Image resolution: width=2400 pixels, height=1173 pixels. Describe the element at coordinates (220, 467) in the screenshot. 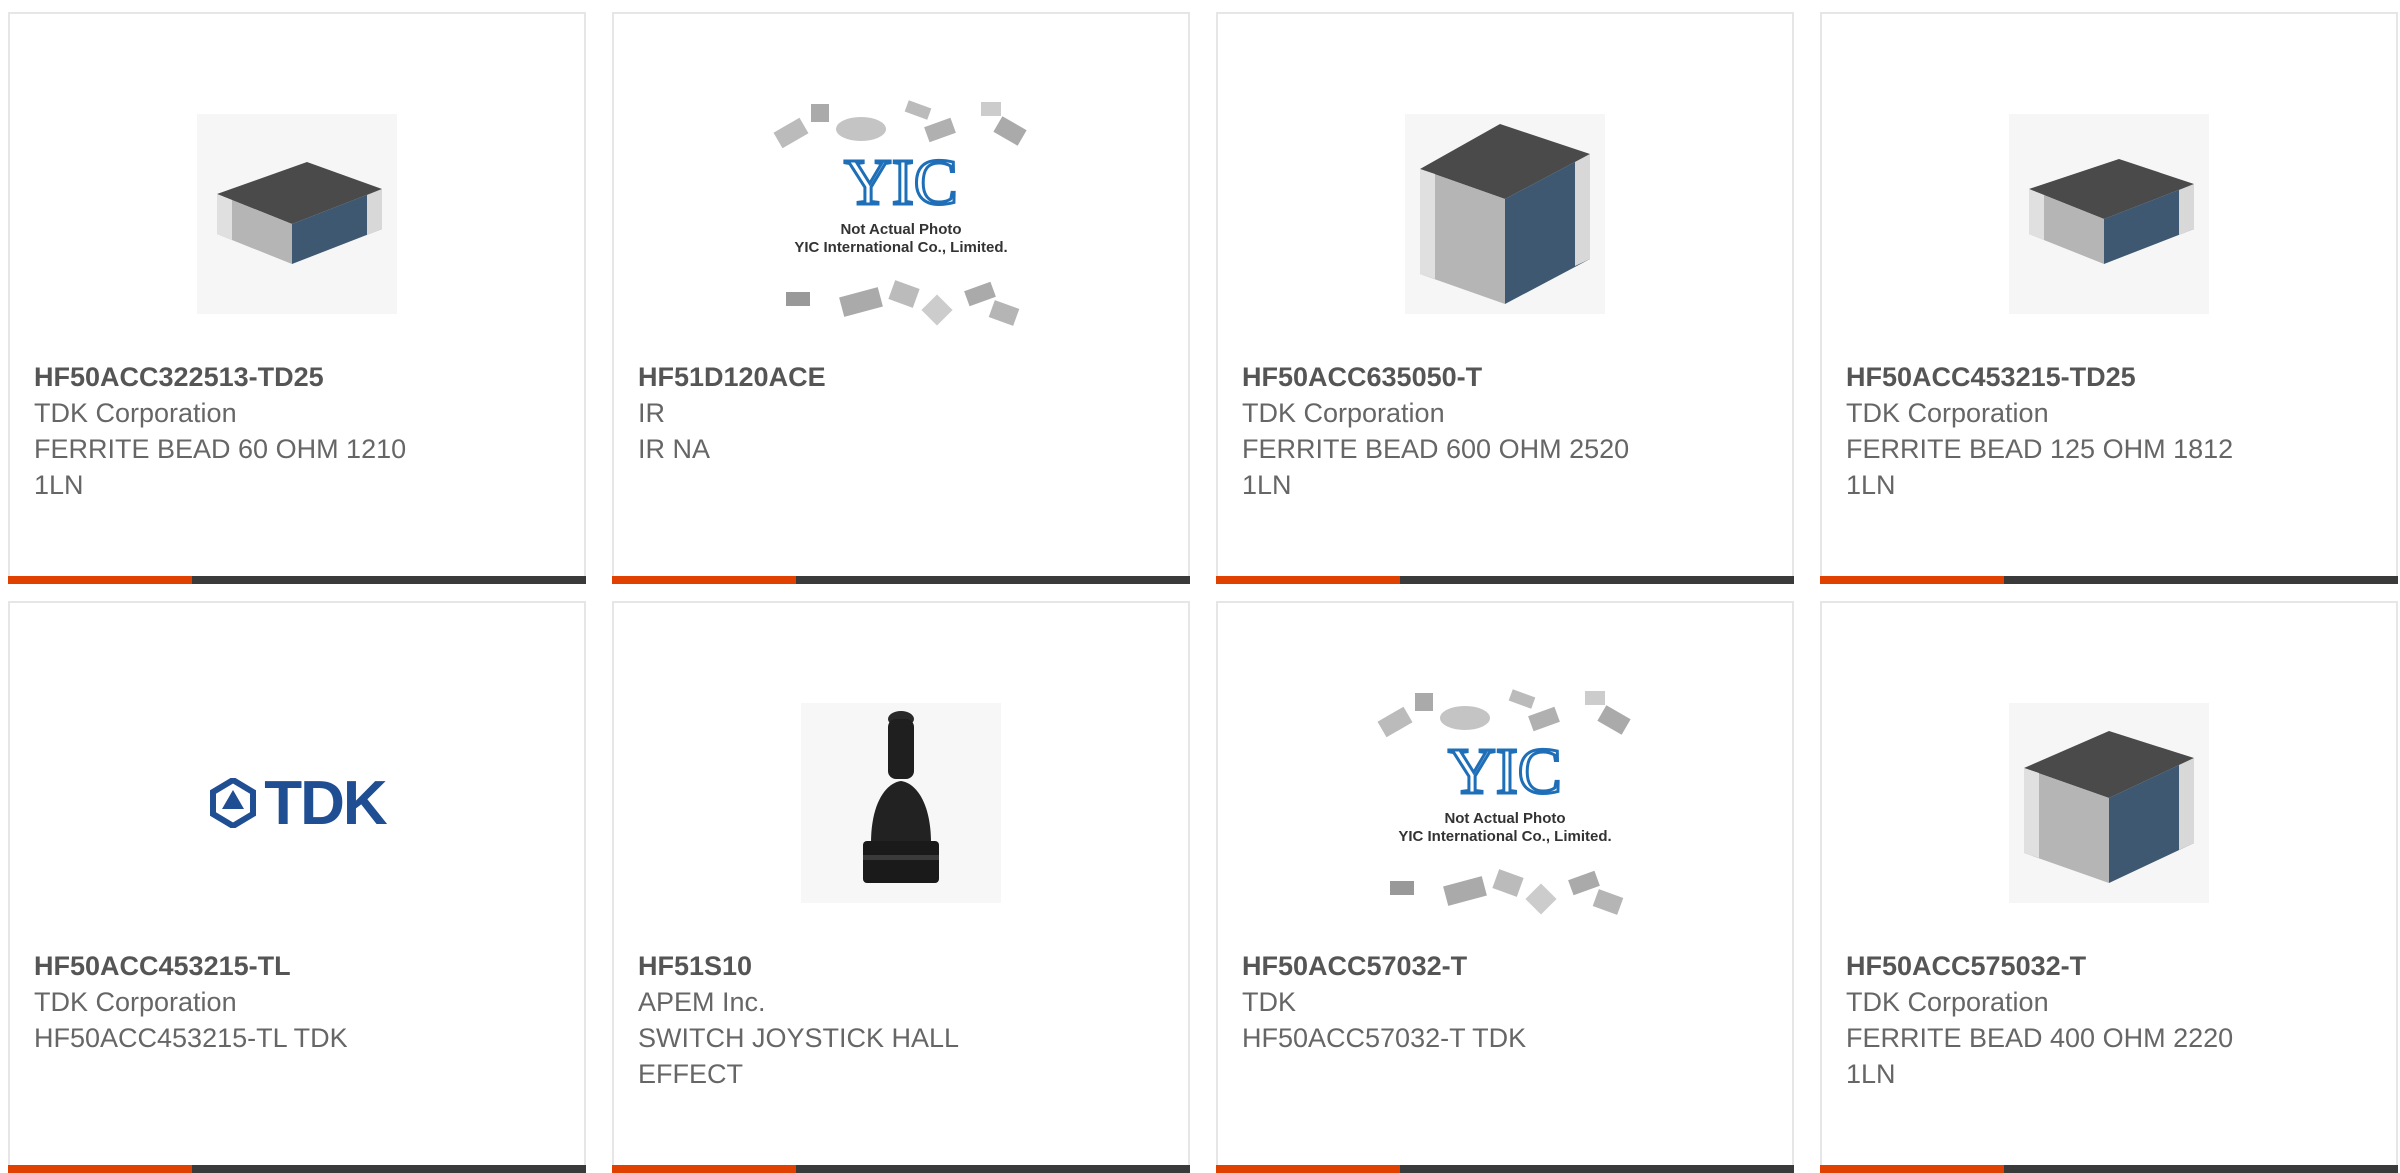

I see `description: FERRITE BEAD 60 OHM 1210 1LN` at that location.